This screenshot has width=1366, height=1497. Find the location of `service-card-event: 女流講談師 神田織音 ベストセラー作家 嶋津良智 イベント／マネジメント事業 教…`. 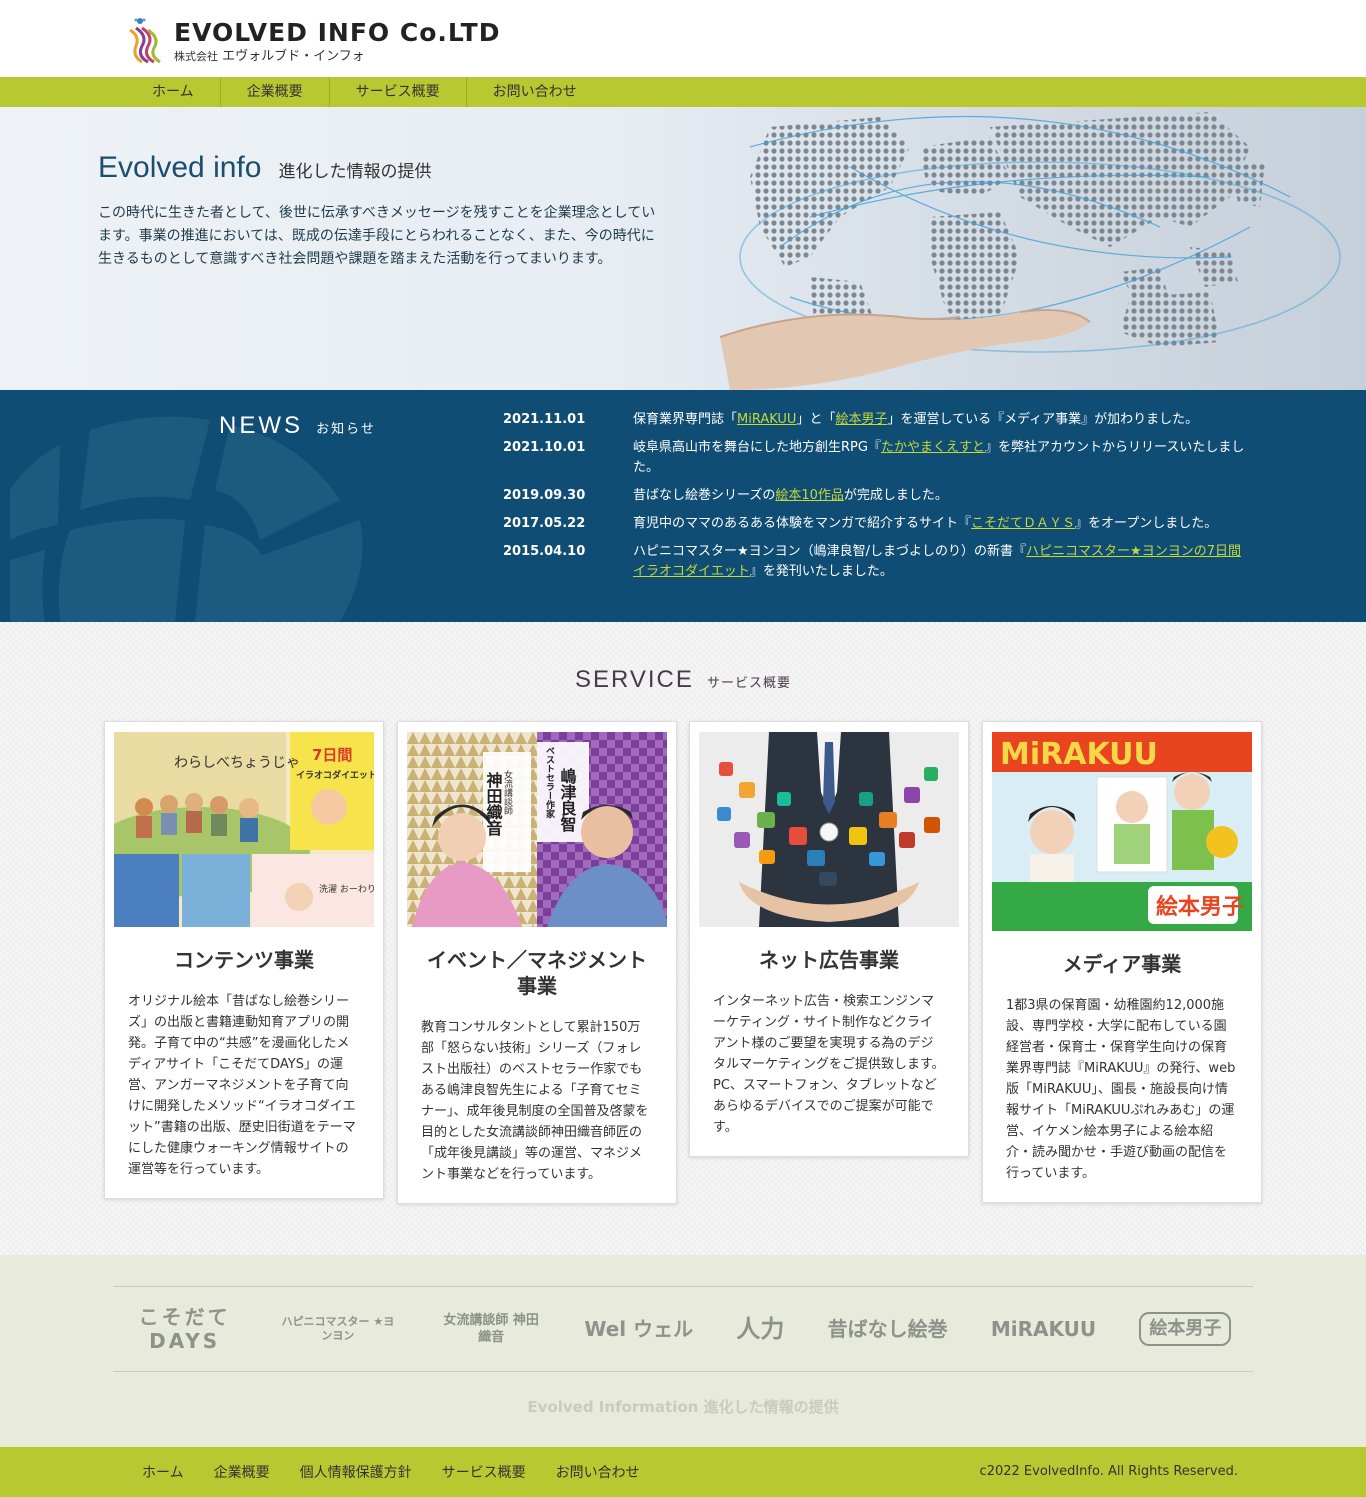

service-card-event: 女流講談師 神田織音 ベストセラー作家 嶋津良智 イベント／マネジメント事業 教… is located at coordinates (537, 962).